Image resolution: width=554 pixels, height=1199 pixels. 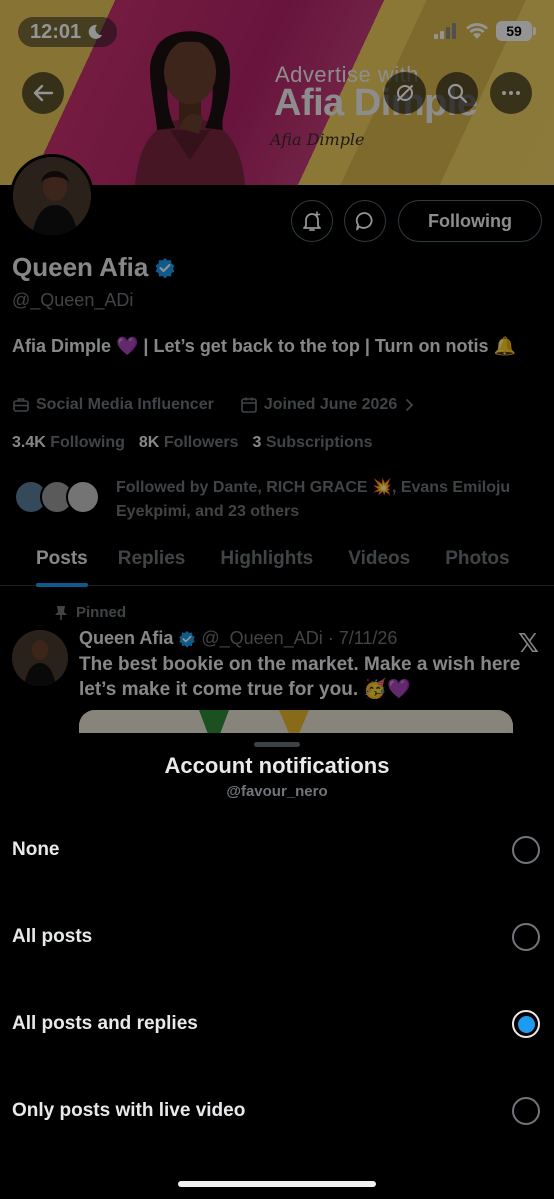 What do you see at coordinates (277, 937) in the screenshot?
I see `option-all-posts: All posts` at bounding box center [277, 937].